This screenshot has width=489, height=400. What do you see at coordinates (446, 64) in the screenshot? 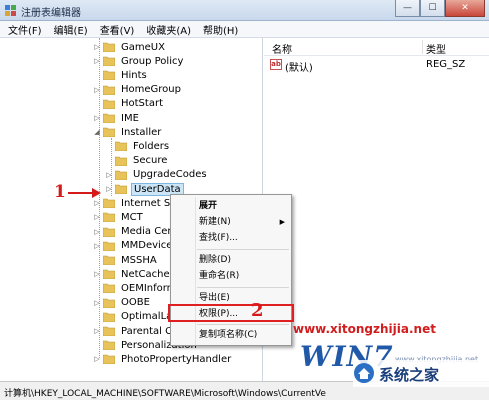
I see `value-type: REG_SZ` at bounding box center [446, 64].